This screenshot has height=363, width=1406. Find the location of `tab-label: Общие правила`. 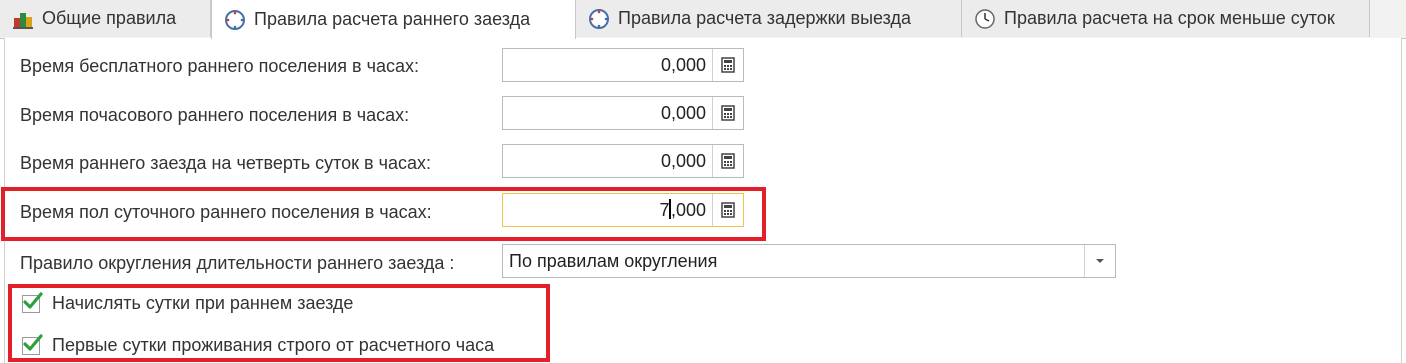

tab-label: Общие правила is located at coordinates (109, 18).